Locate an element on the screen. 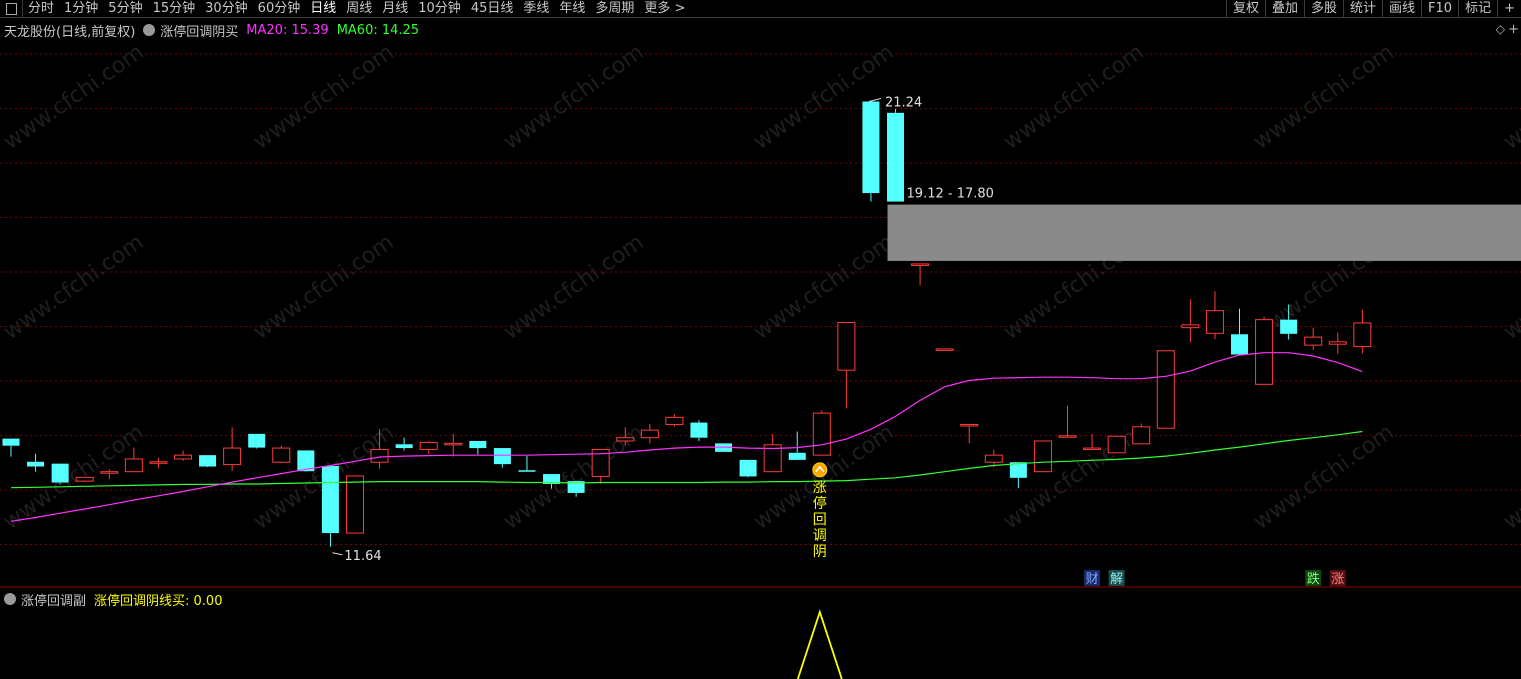 Image resolution: width=1521 pixels, height=679 pixels. signal-char: 调 is located at coordinates (820, 536).